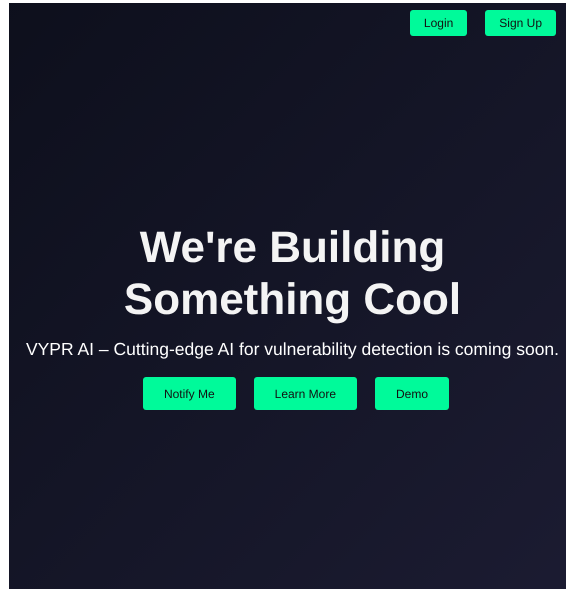 The height and width of the screenshot is (589, 567). What do you see at coordinates (439, 23) in the screenshot?
I see `header-button: Login` at bounding box center [439, 23].